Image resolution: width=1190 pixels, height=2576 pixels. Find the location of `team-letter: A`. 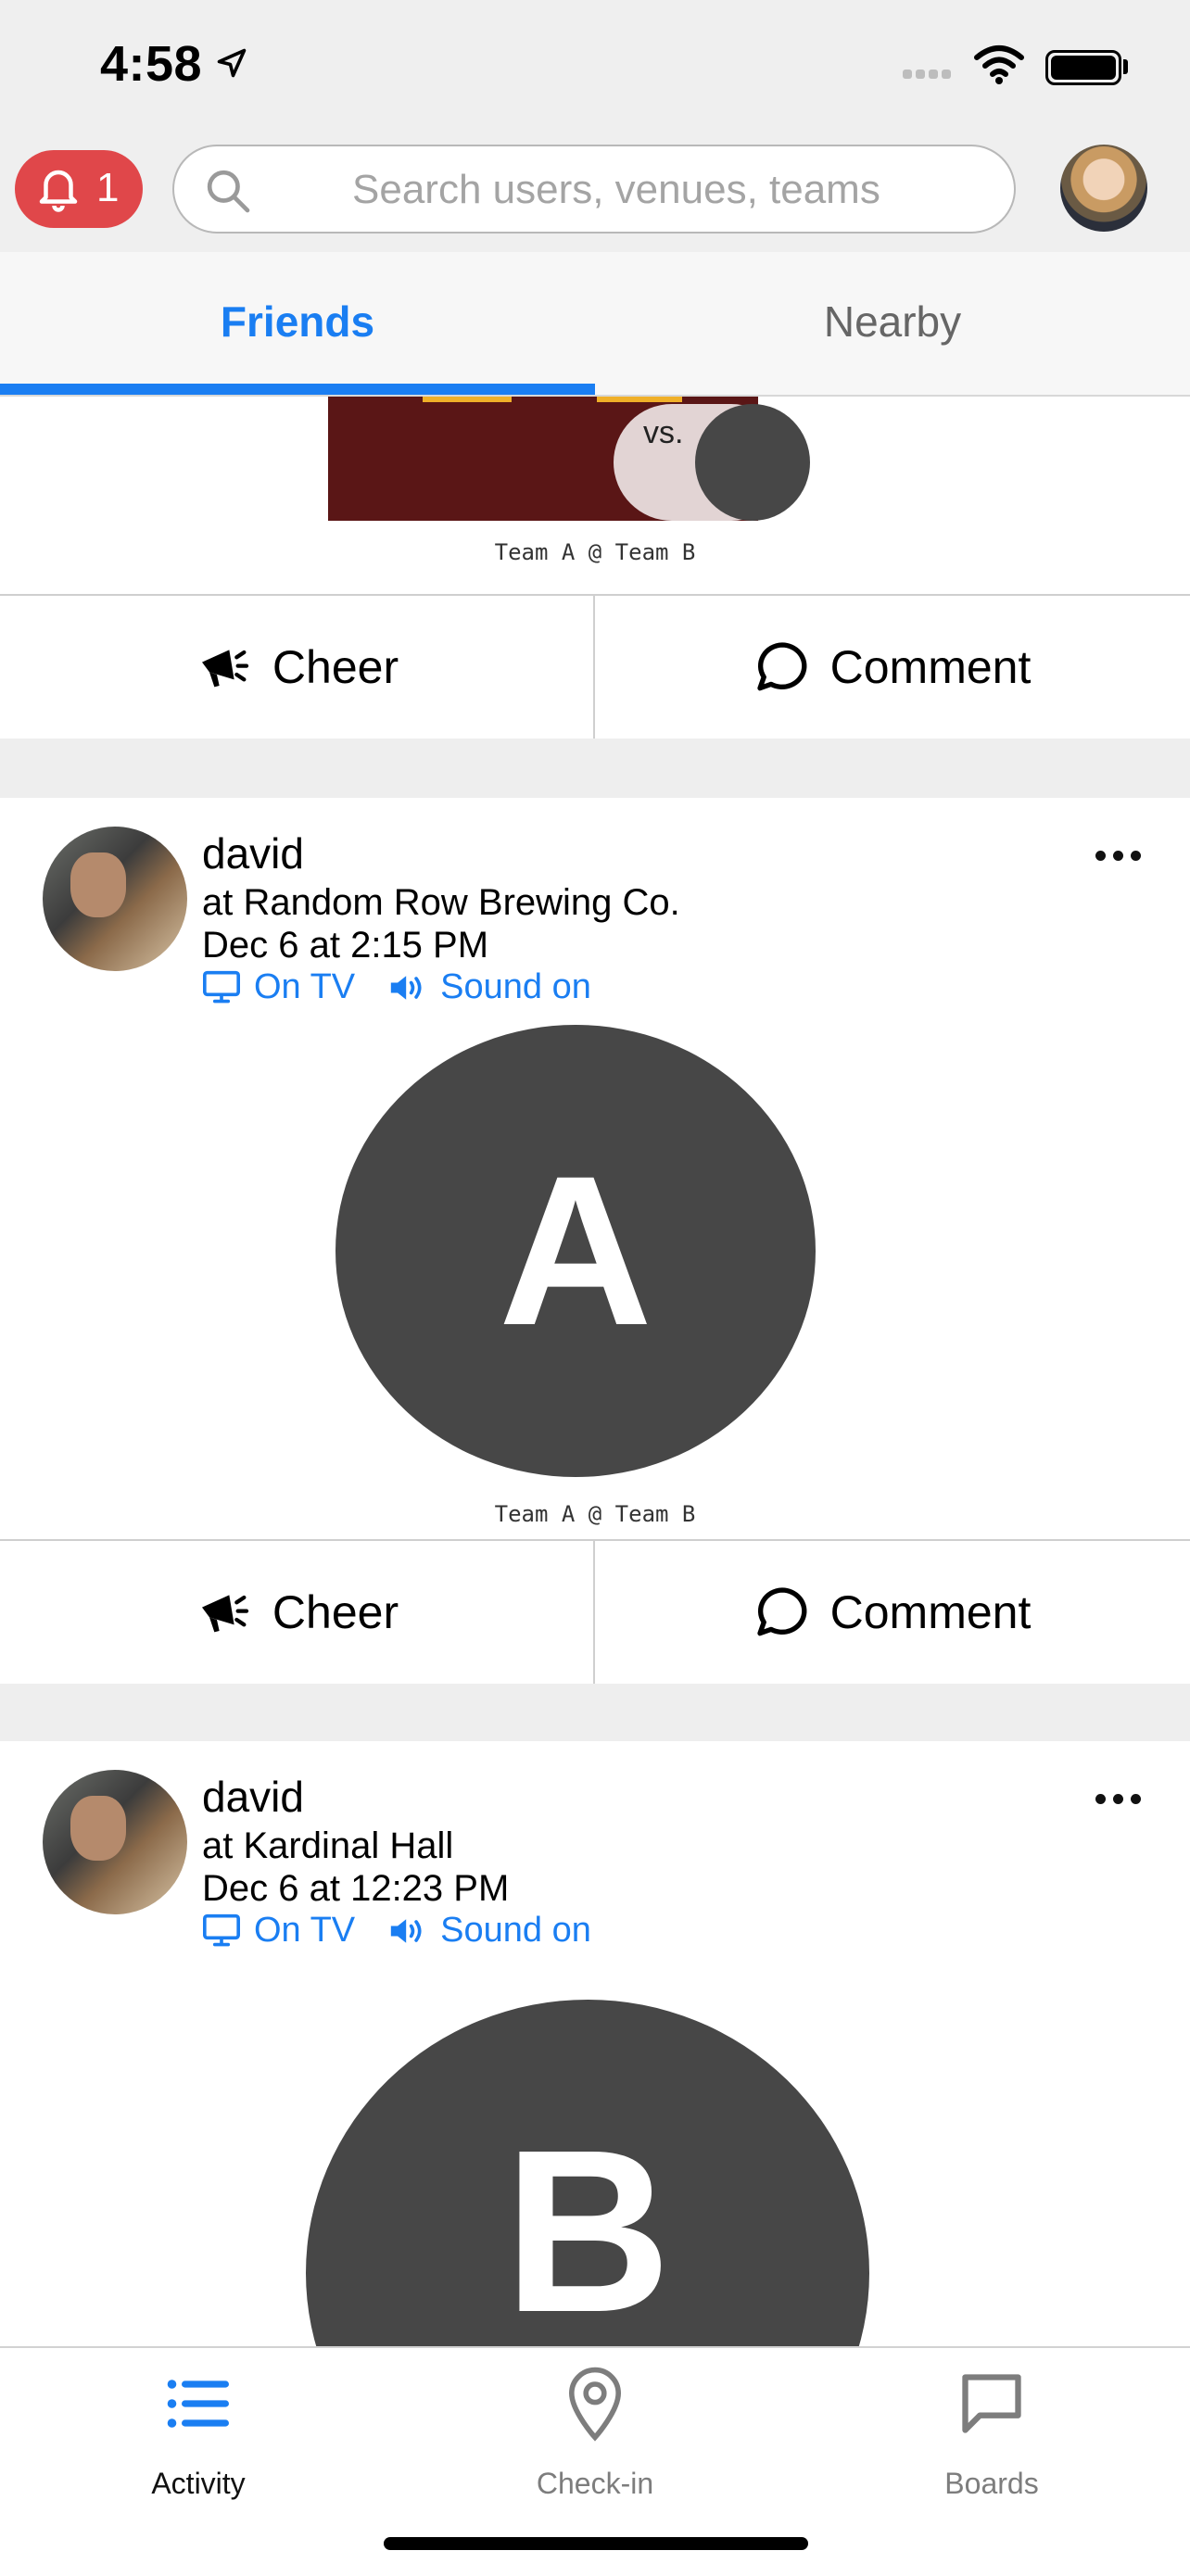

team-letter: A is located at coordinates (575, 1250).